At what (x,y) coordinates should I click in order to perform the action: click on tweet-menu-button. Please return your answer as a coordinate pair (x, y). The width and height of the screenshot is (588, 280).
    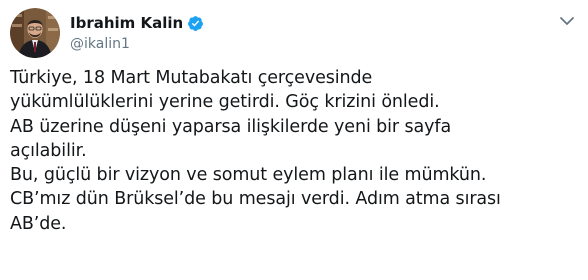
    Looking at the image, I should click on (567, 21).